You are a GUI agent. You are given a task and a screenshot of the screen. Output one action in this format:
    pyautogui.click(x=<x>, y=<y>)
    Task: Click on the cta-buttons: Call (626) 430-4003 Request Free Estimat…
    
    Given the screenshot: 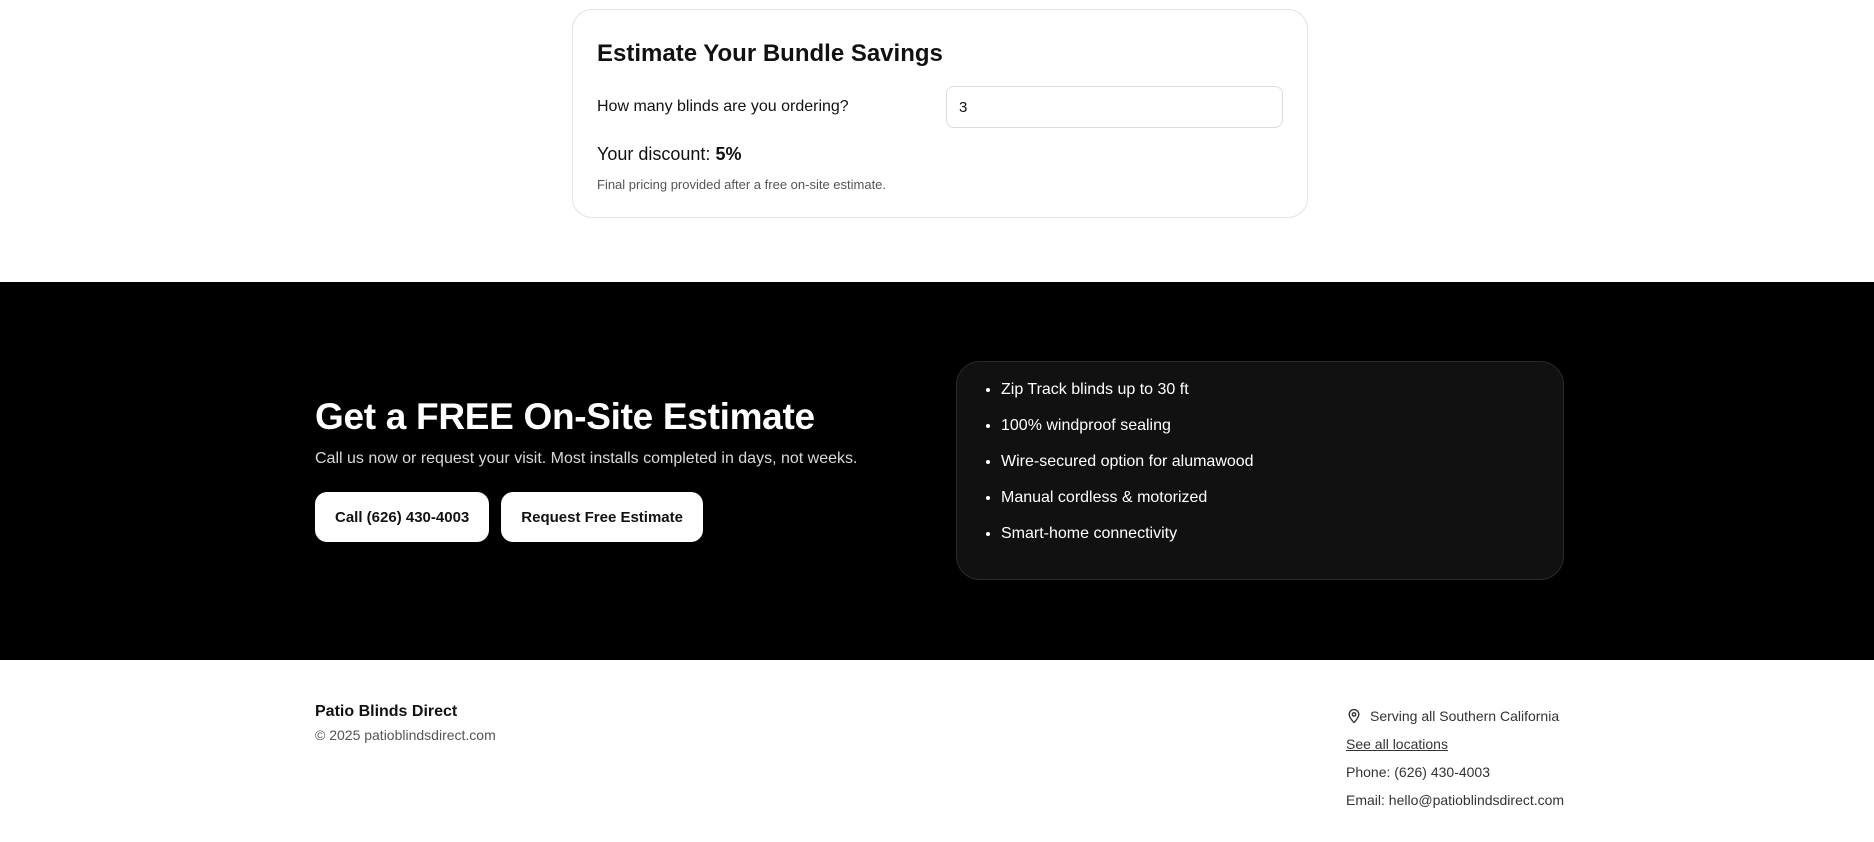 What is the action you would take?
    pyautogui.click(x=595, y=517)
    